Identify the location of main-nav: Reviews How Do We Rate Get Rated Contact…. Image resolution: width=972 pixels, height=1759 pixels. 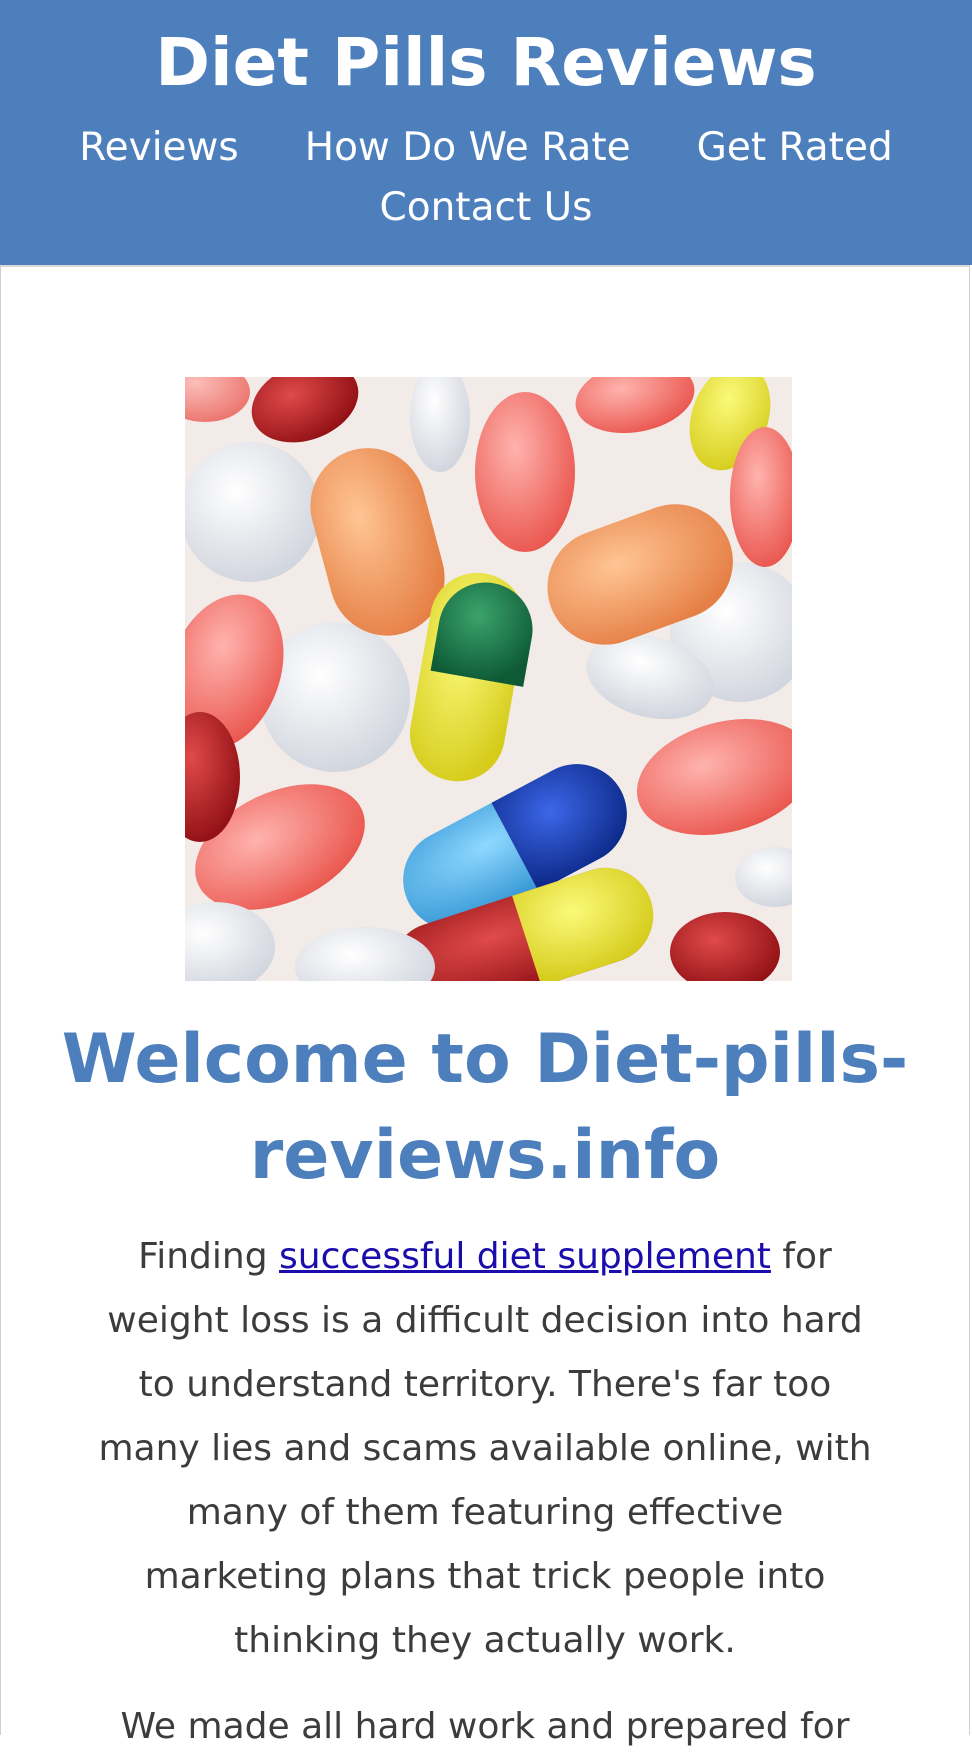
(486, 178).